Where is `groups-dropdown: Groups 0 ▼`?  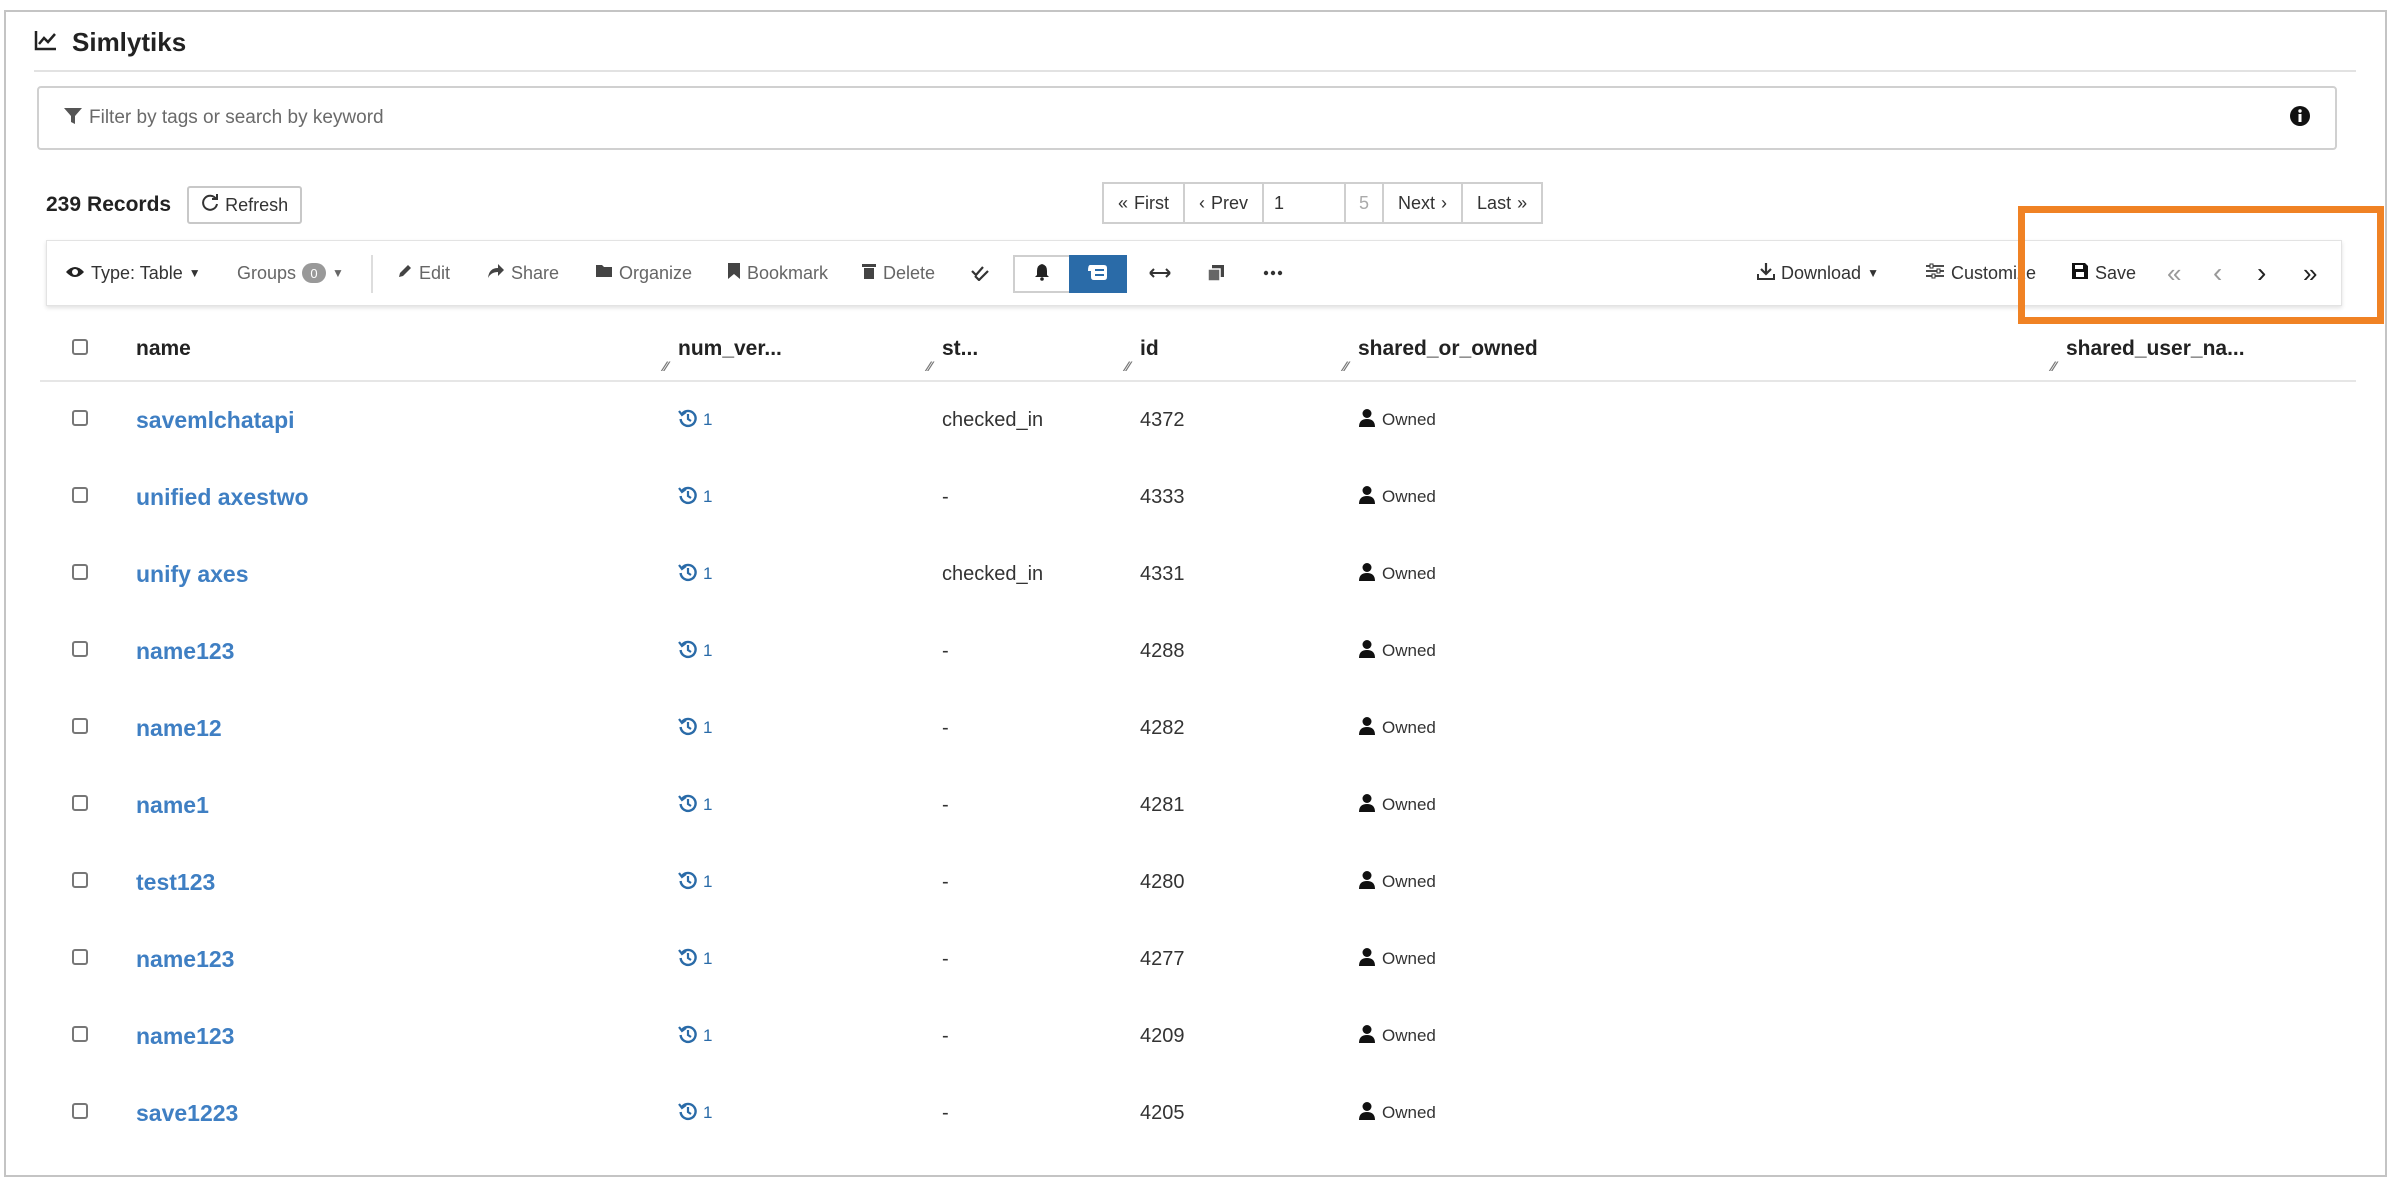
groups-dropdown: Groups 0 ▼ is located at coordinates (290, 273).